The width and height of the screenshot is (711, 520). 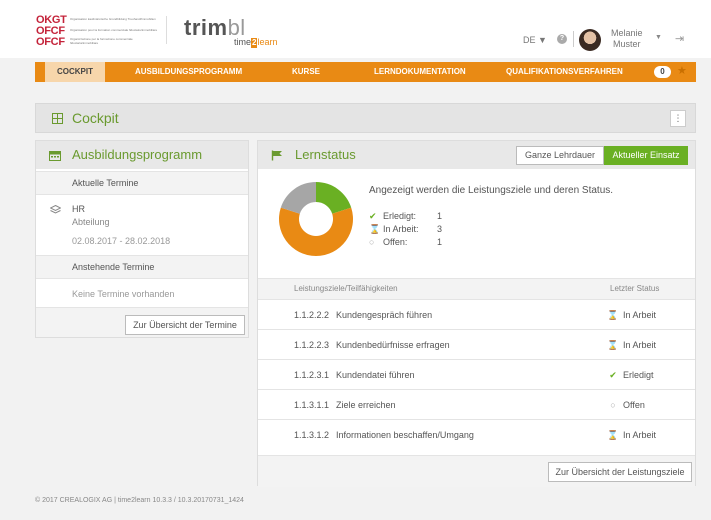 I want to click on legend-label: Offen:, so click(x=395, y=242).